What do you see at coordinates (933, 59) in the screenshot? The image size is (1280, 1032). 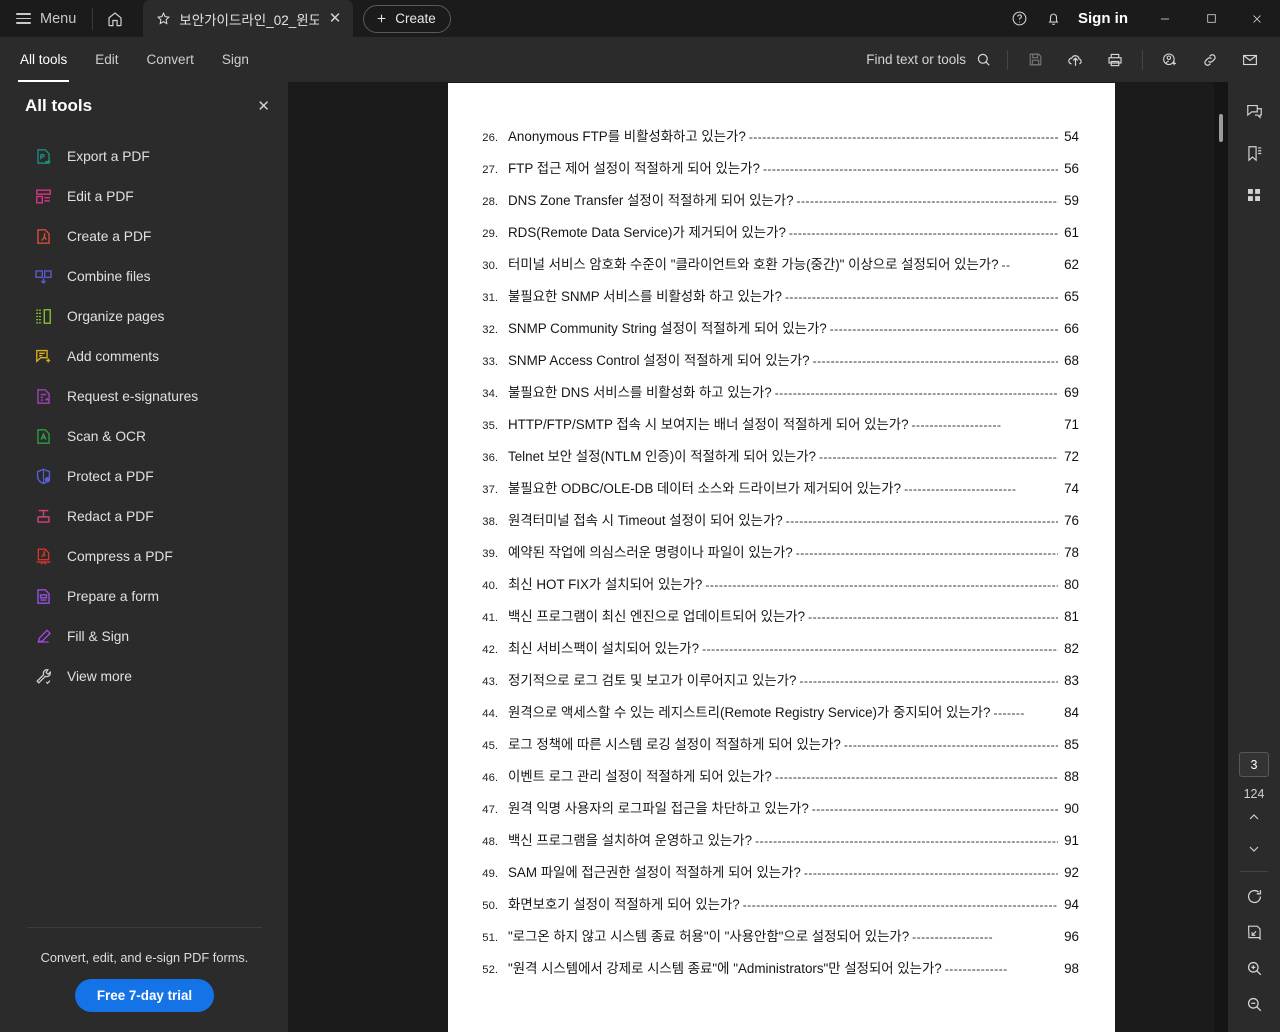 I see `find-text-or-tools: Find text or tools` at bounding box center [933, 59].